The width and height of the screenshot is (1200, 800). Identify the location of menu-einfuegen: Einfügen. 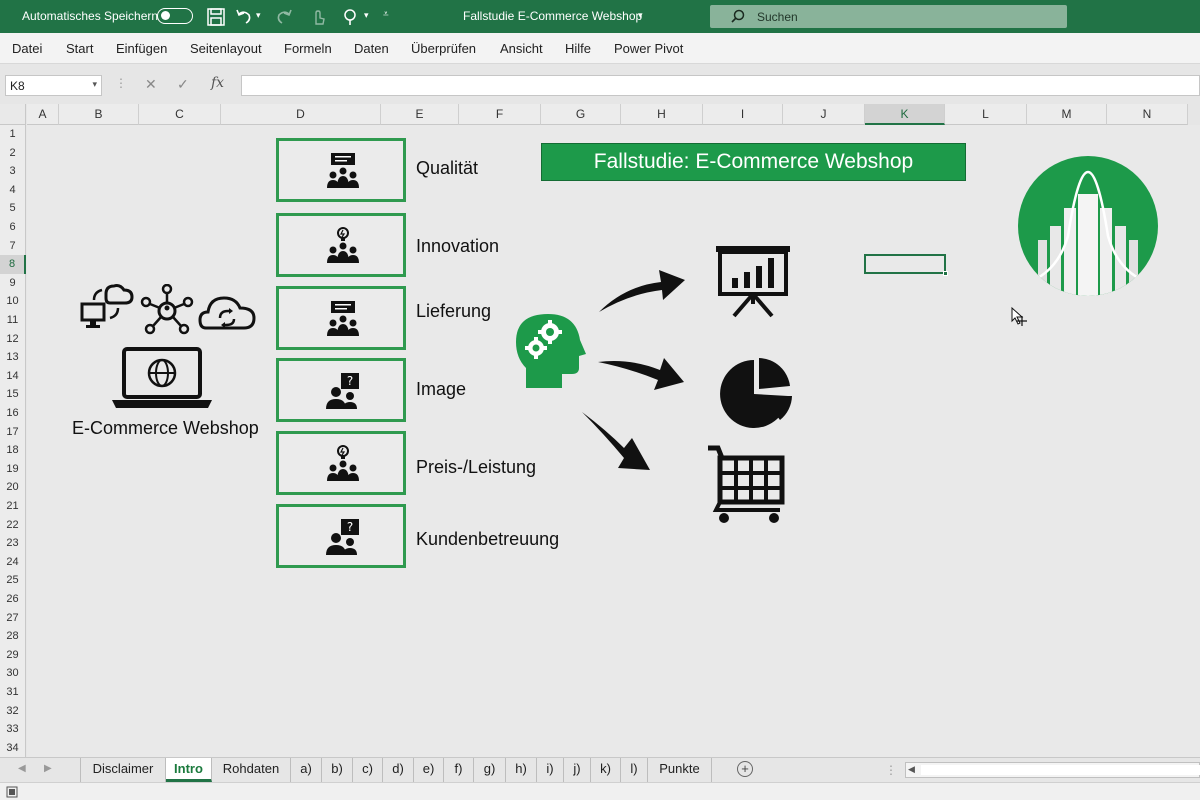
(141, 48).